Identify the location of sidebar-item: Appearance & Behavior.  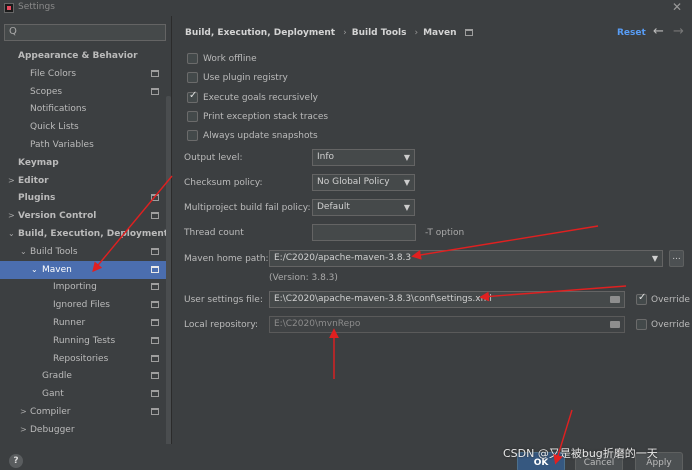
(84, 56).